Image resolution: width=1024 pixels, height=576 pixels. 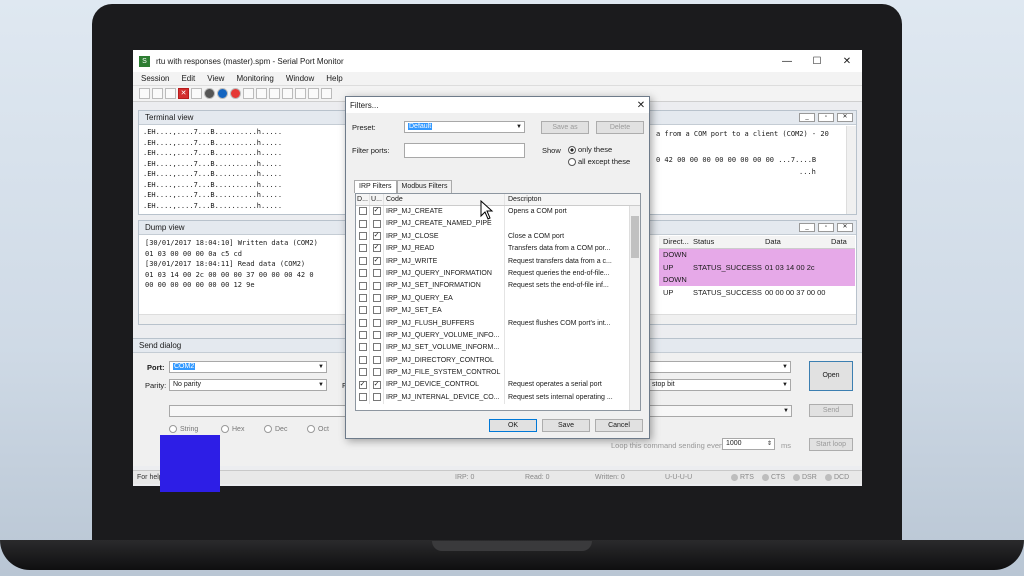 I want to click on save-icon, so click(x=170, y=93).